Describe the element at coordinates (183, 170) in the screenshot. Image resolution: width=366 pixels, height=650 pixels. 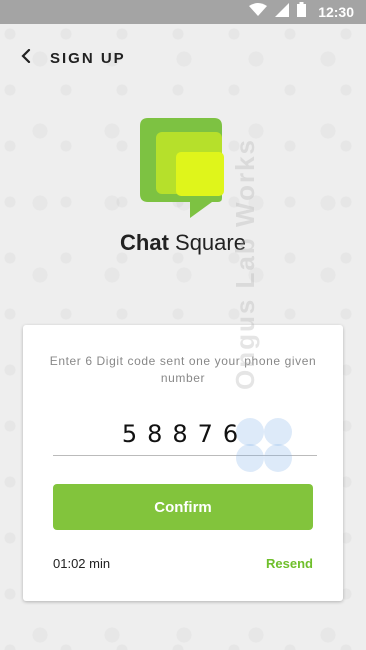
I see `chat-square-logo` at that location.